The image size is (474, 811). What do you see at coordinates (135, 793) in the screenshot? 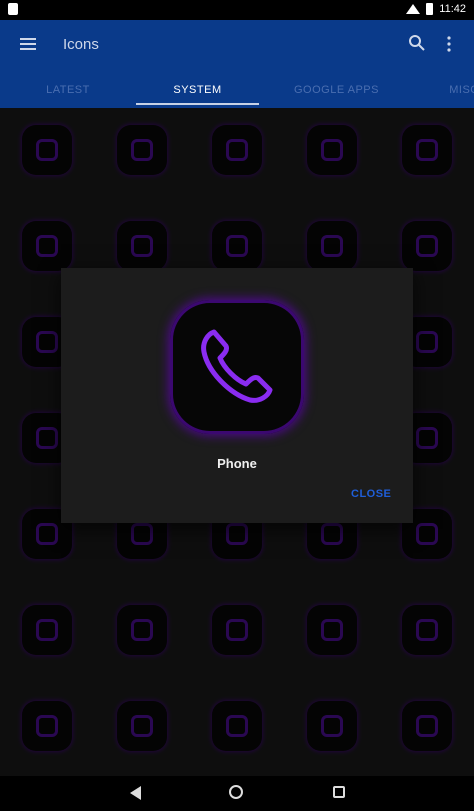
I see `back-icon` at bounding box center [135, 793].